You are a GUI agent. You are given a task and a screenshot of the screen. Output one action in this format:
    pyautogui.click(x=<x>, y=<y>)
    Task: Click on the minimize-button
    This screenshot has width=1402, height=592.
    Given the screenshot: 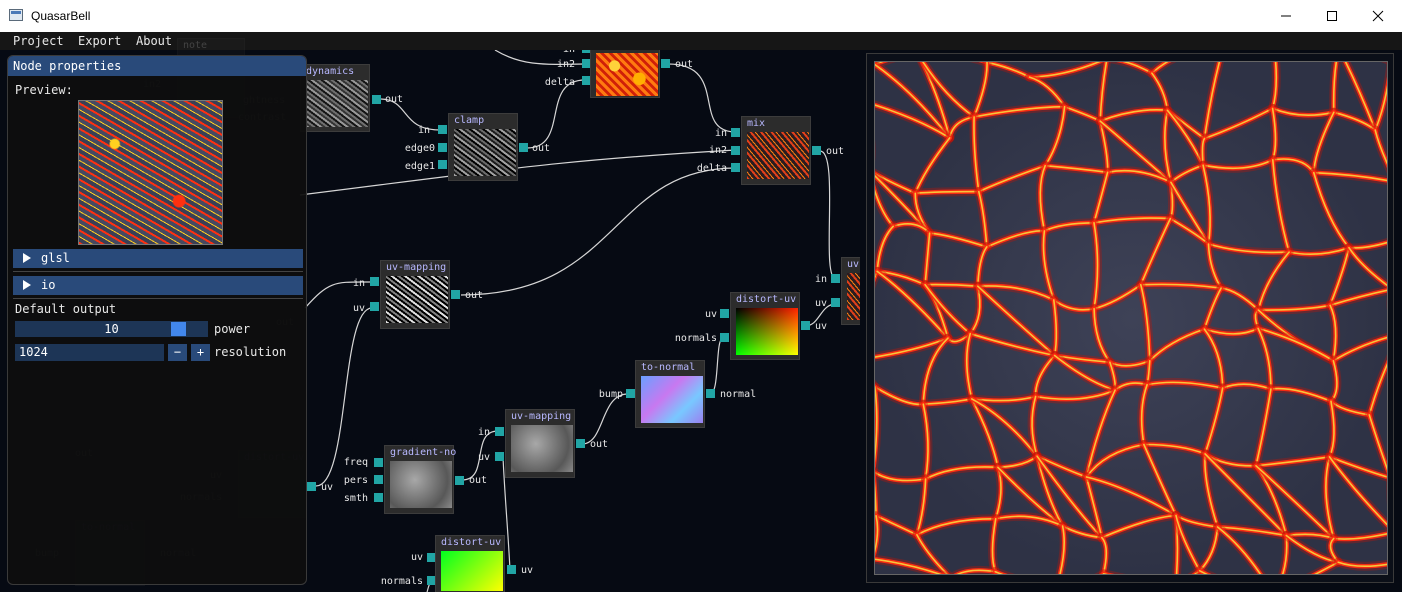 What is the action you would take?
    pyautogui.click(x=1286, y=16)
    